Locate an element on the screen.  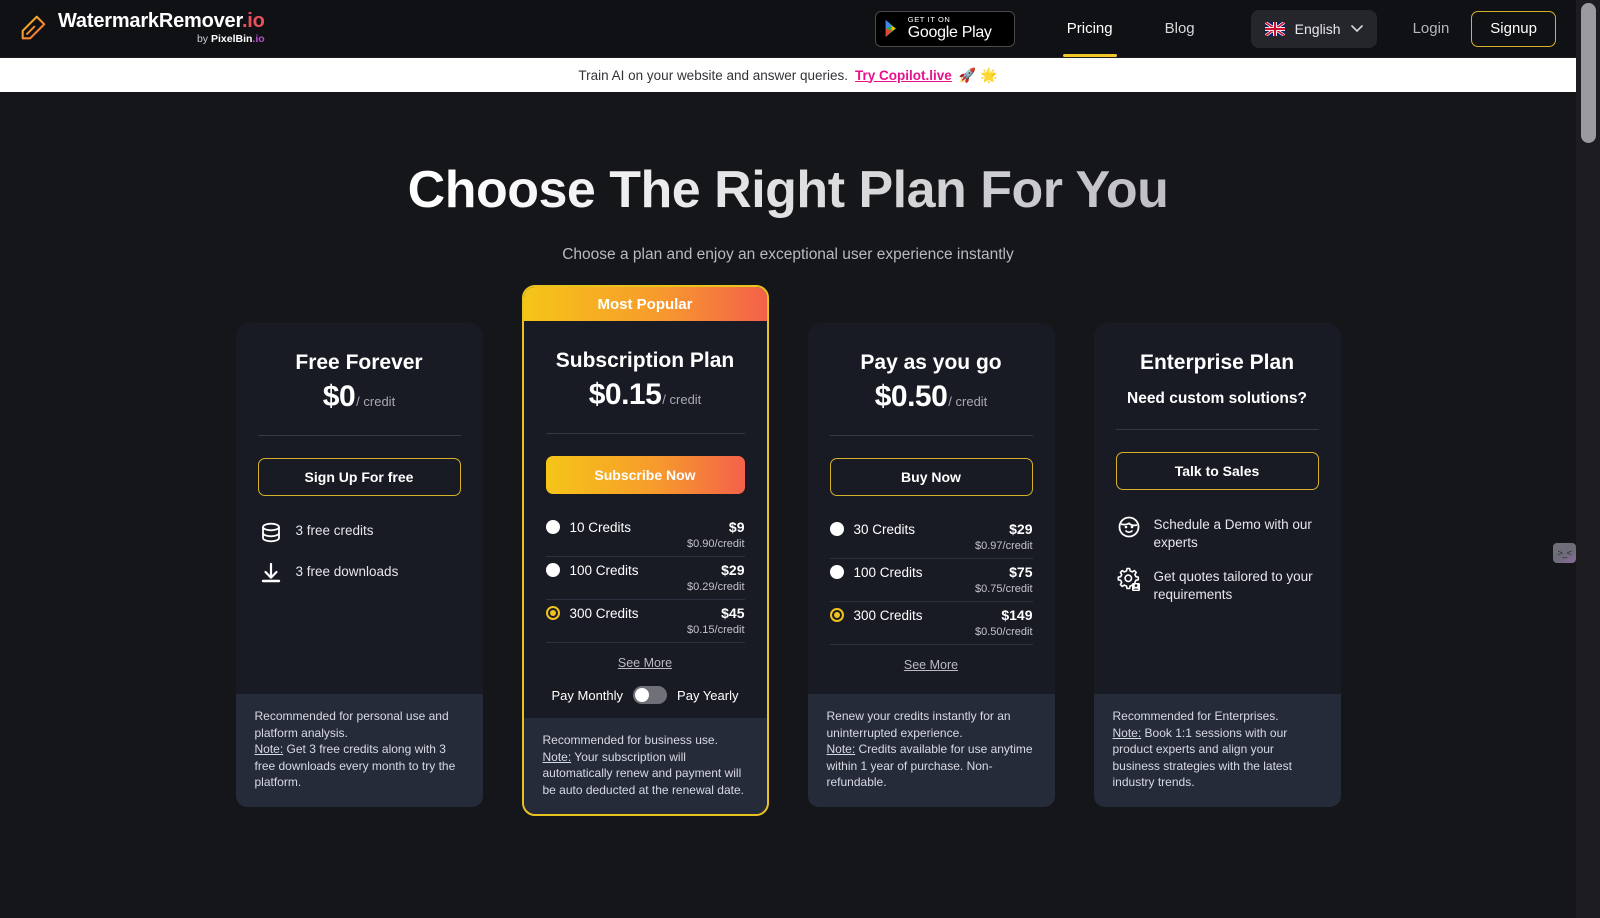
feature-label: Schedule a Demo with our experts is located at coordinates (1232, 533).